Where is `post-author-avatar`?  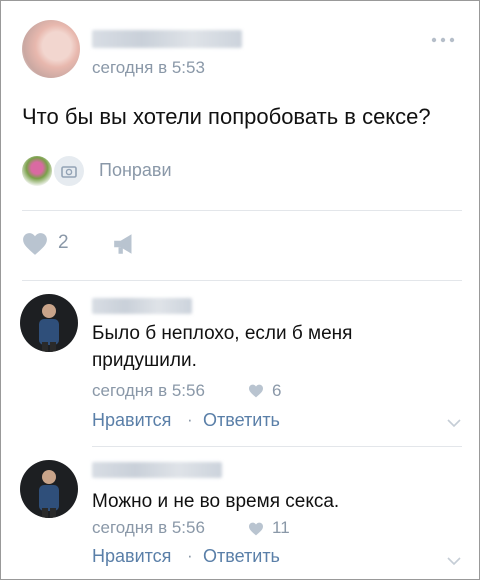
post-author-avatar is located at coordinates (51, 49).